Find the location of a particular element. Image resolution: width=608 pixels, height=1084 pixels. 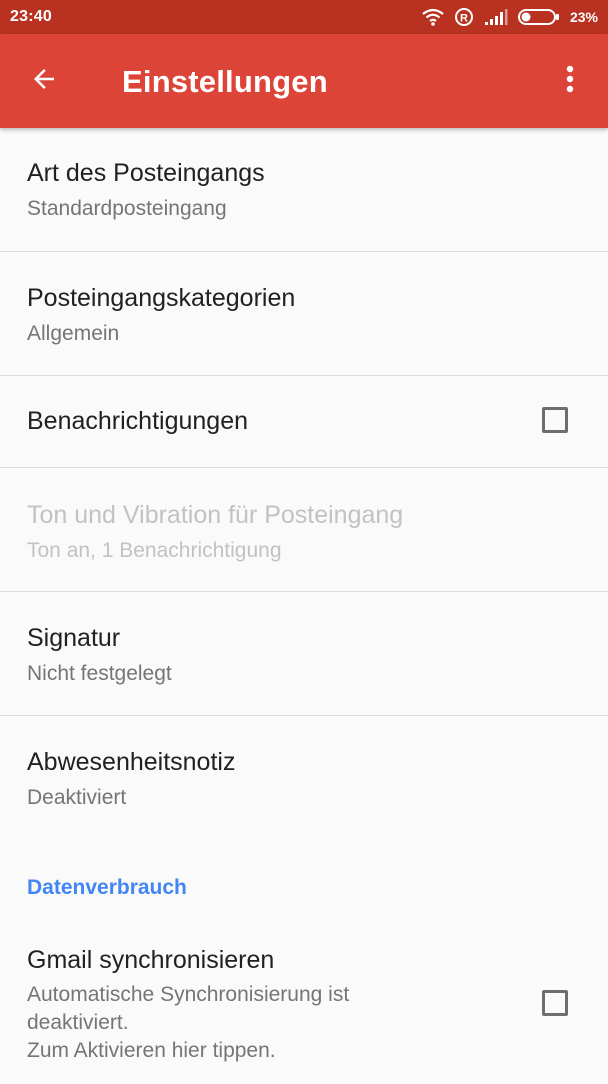

signal-icon is located at coordinates (496, 17).